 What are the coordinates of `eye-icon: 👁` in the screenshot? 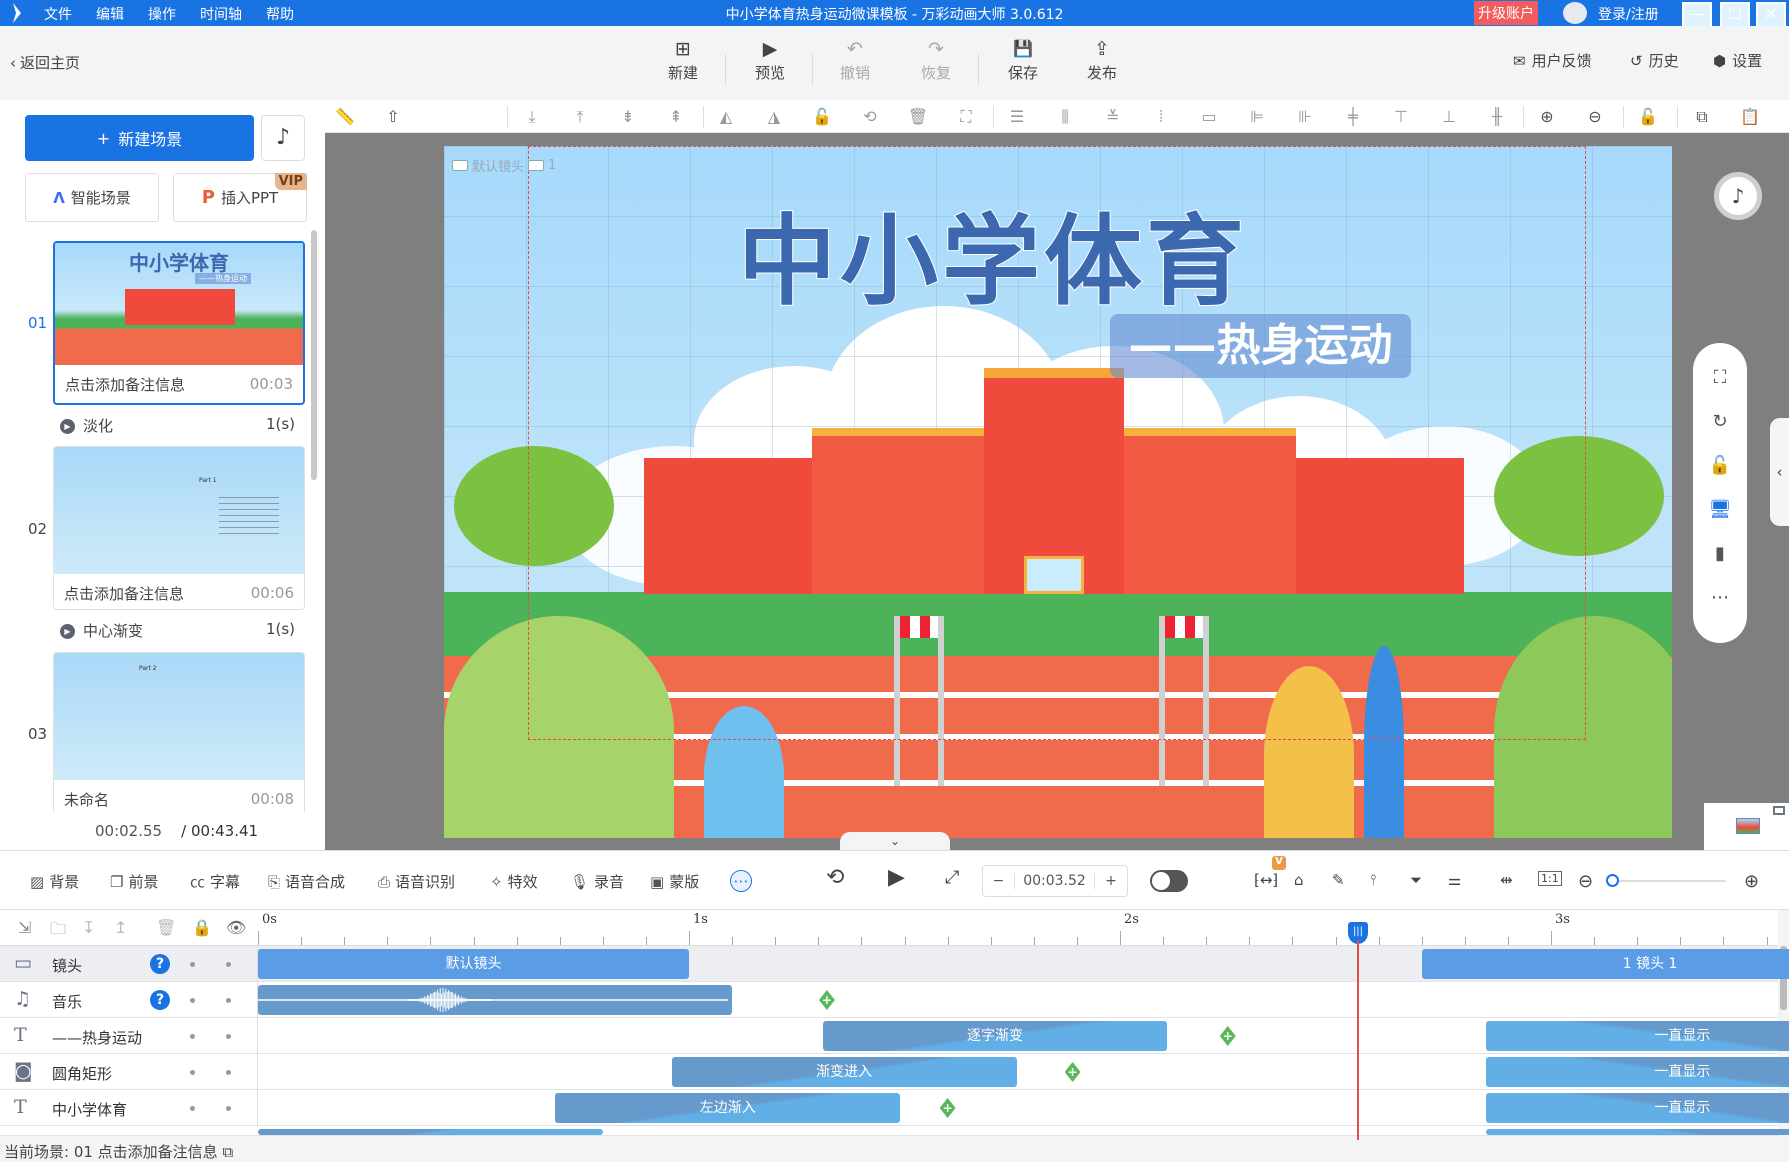 It's located at (236, 927).